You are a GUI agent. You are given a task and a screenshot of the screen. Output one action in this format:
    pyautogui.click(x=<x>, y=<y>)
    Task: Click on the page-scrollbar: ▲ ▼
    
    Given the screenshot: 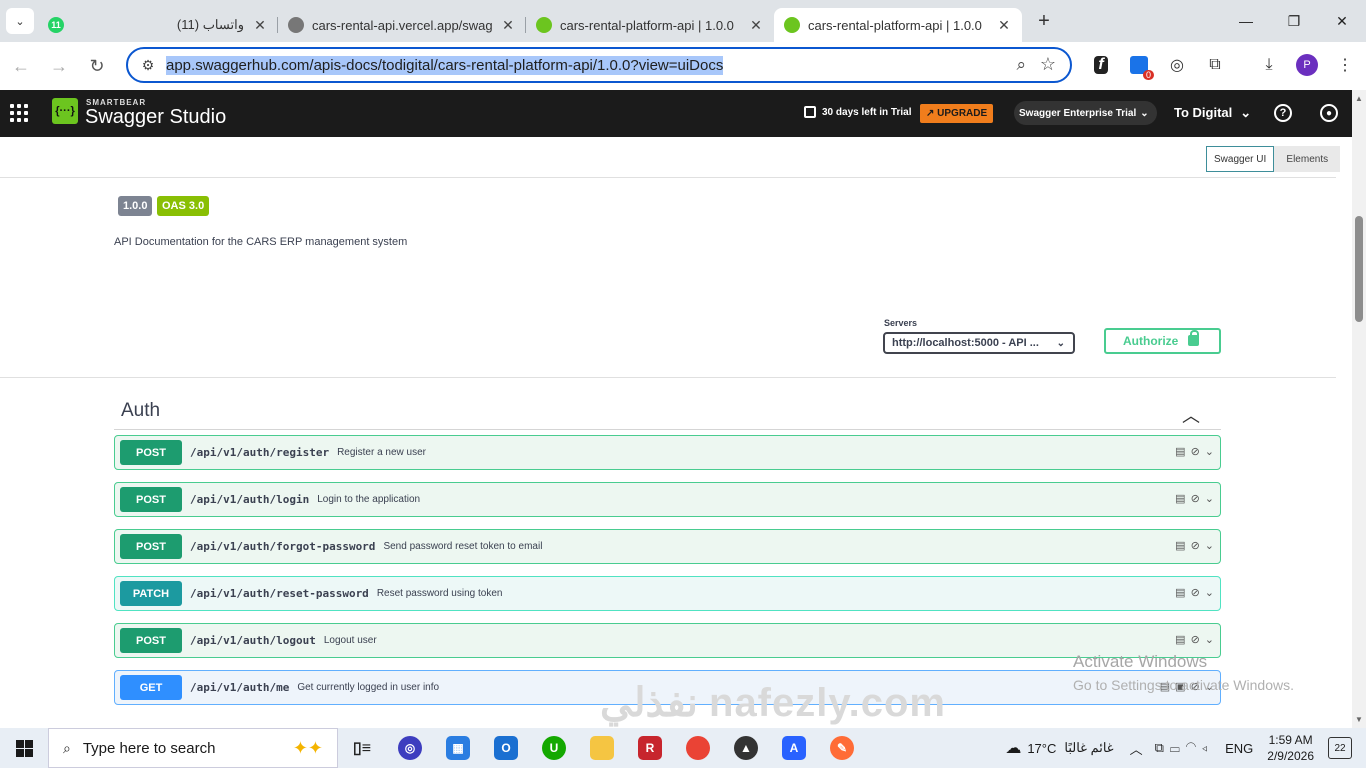 What is the action you would take?
    pyautogui.click(x=1359, y=409)
    